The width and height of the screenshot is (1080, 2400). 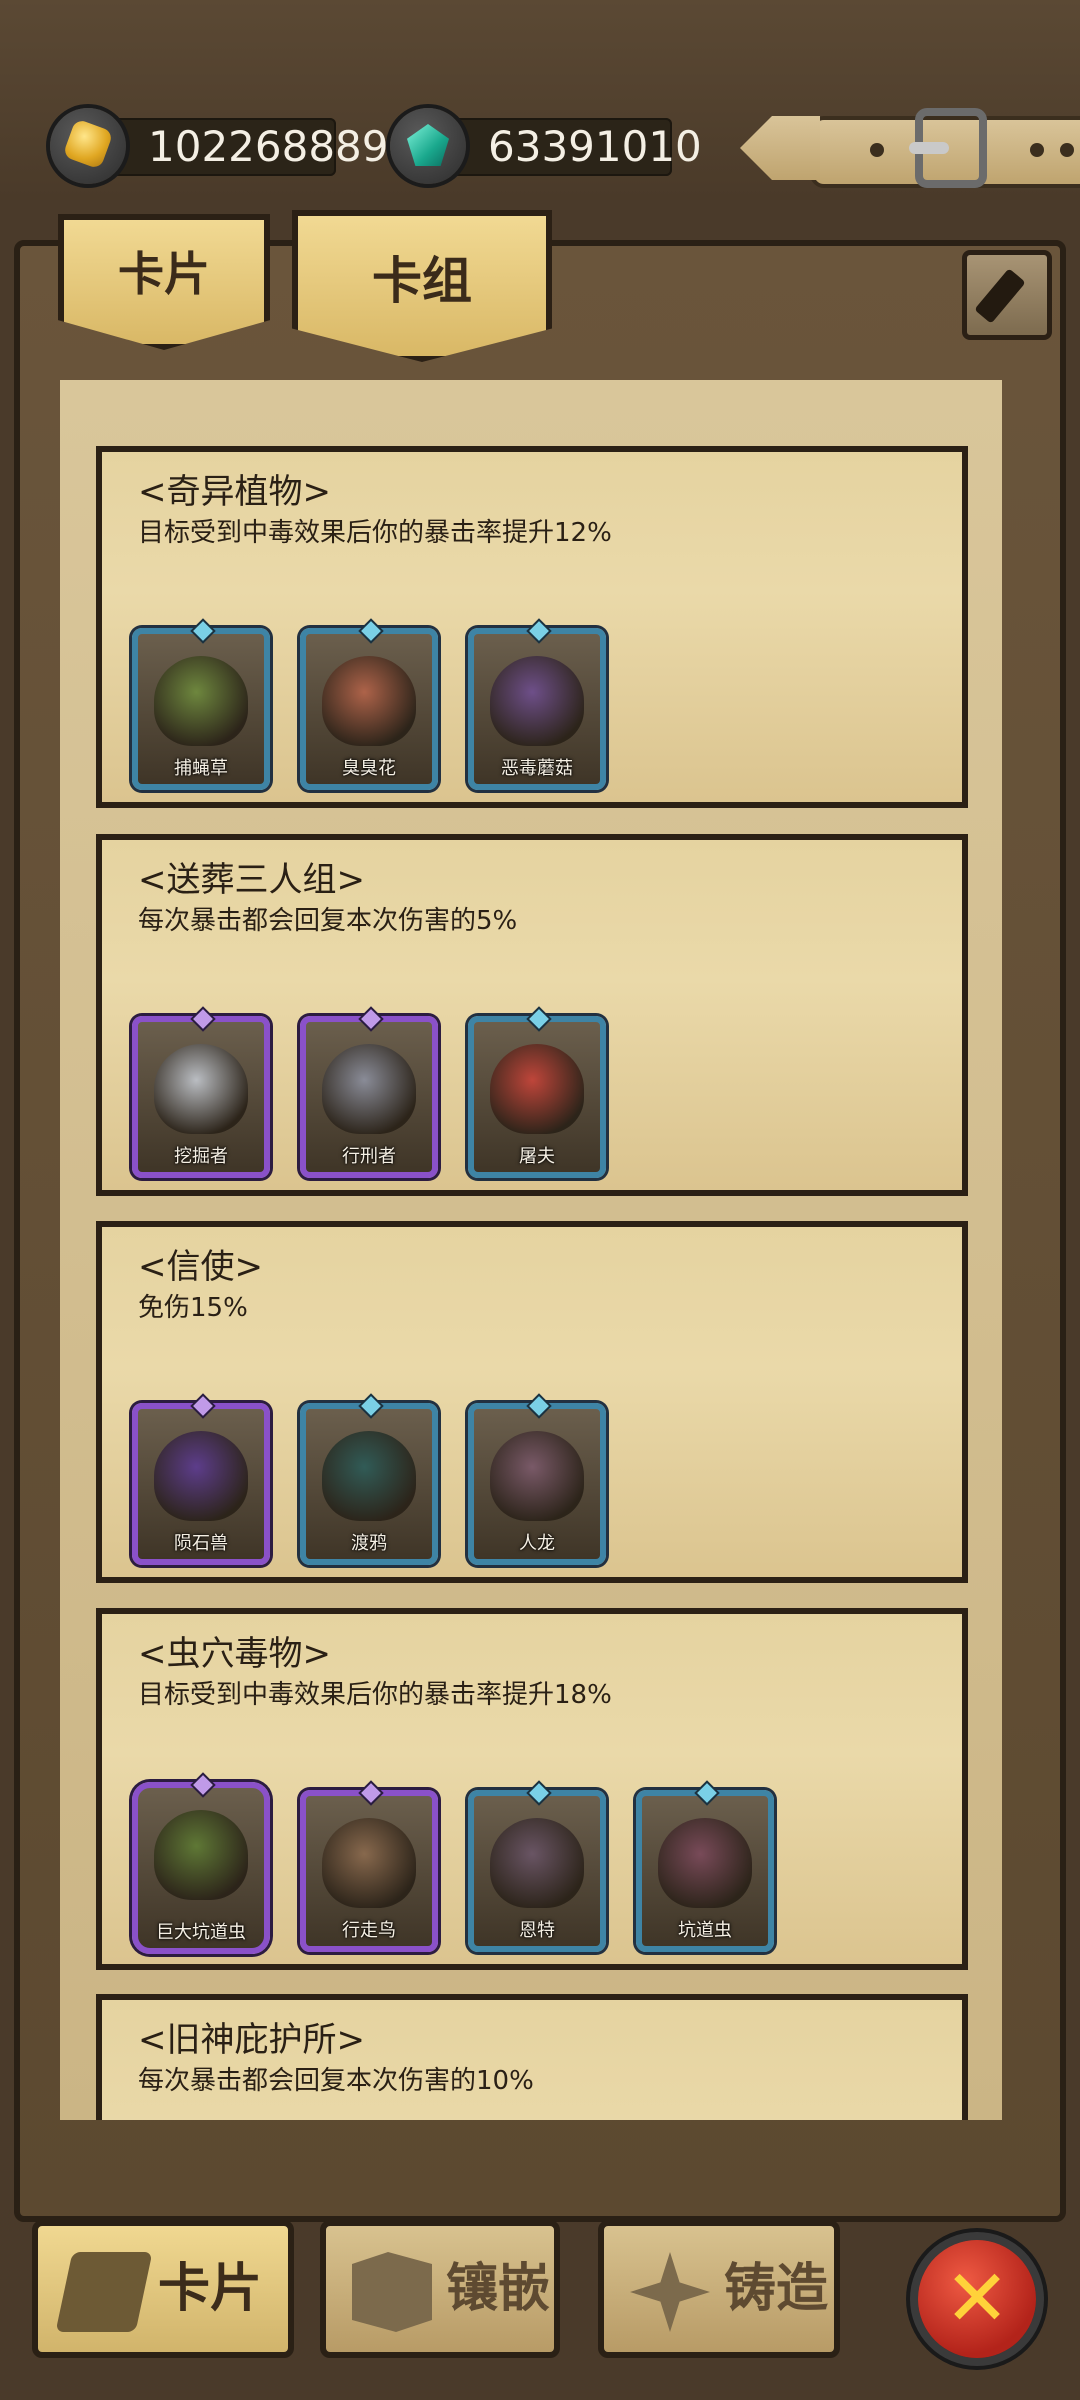 I want to click on gold-coin-icon, so click(x=88, y=146).